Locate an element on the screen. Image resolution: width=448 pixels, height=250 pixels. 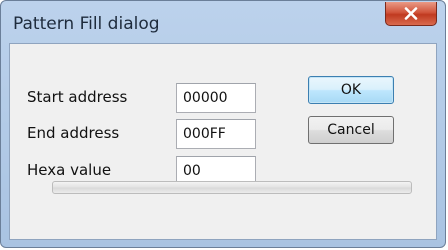
end-address-field: 000FF is located at coordinates (216, 134).